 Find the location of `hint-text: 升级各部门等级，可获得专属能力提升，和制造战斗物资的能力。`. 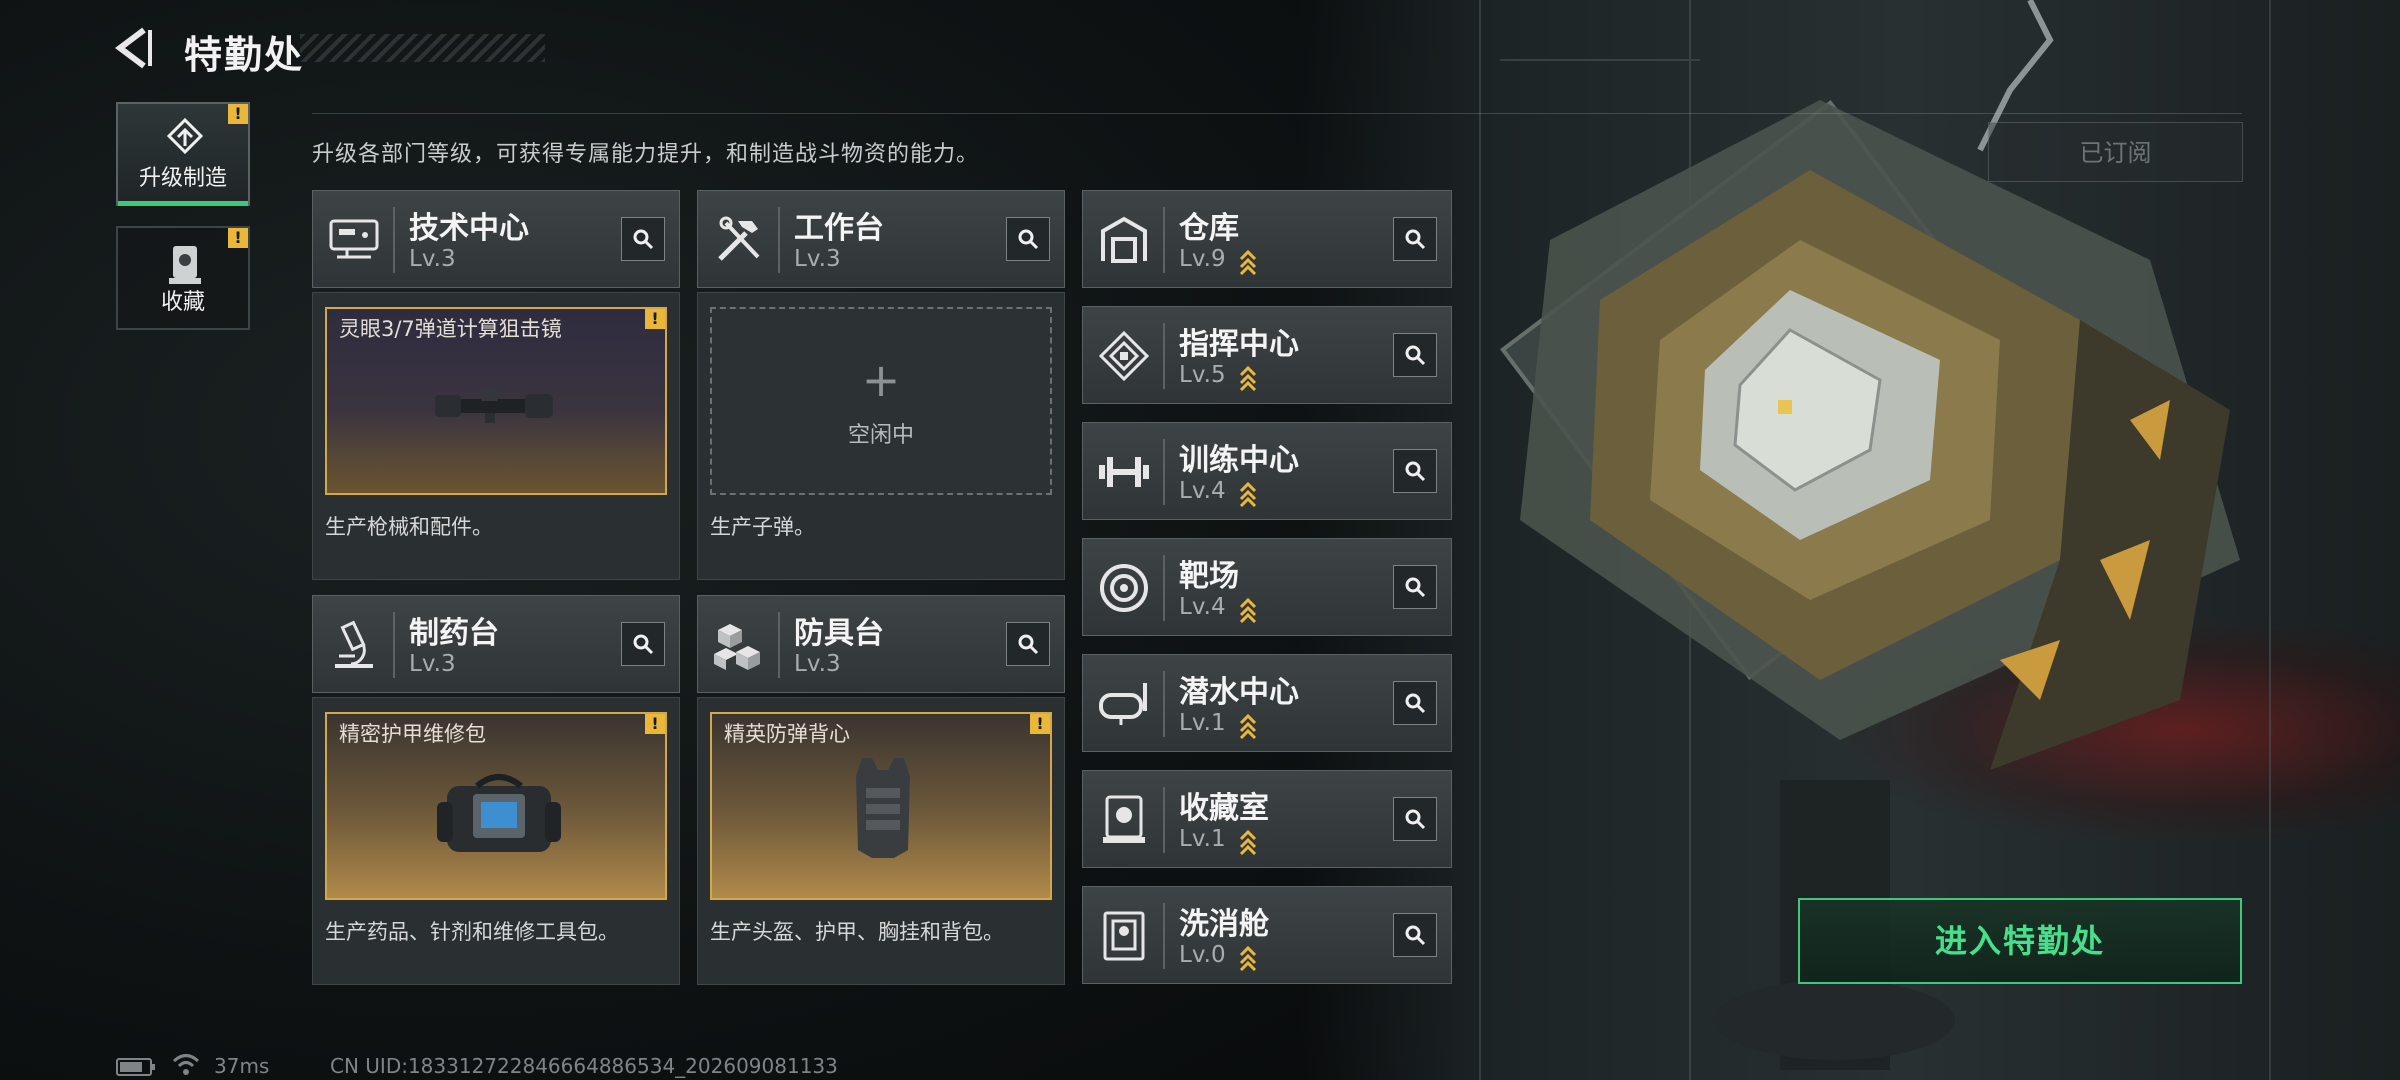

hint-text: 升级各部门等级，可获得专属能力提升，和制造战斗物资的能力。 is located at coordinates (646, 154).